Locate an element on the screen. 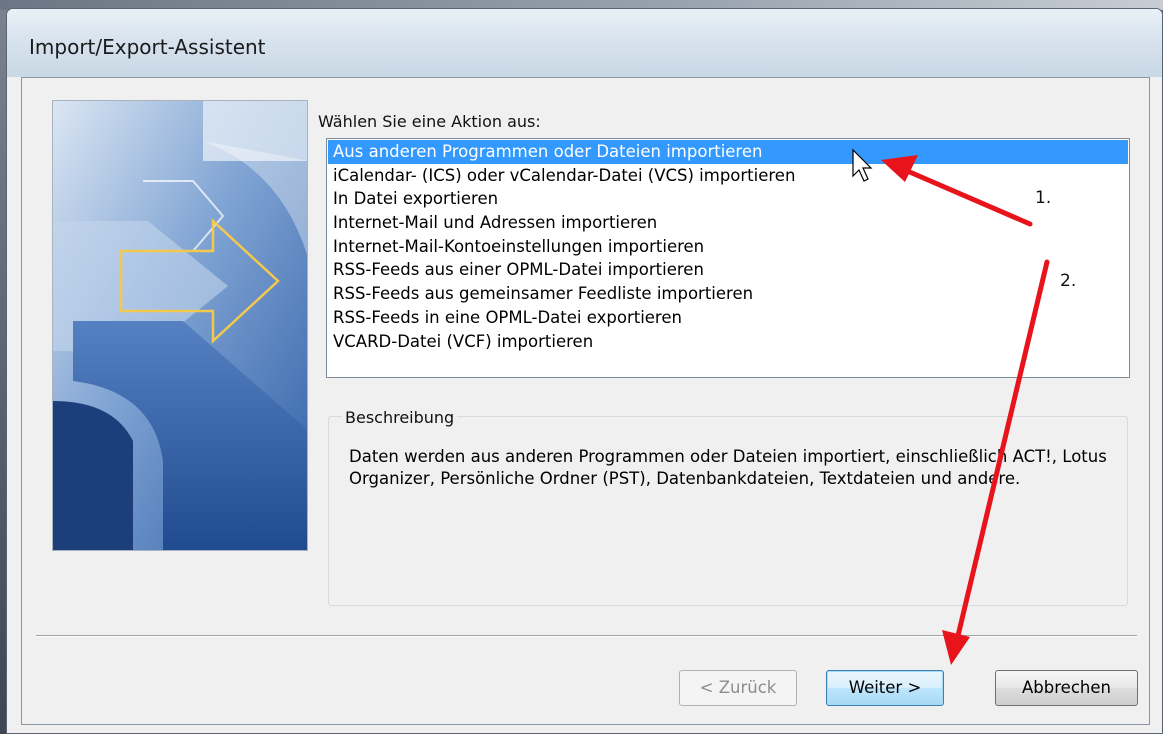  list-item-action: VCARD-Datei (VCF) importieren is located at coordinates (728, 342).